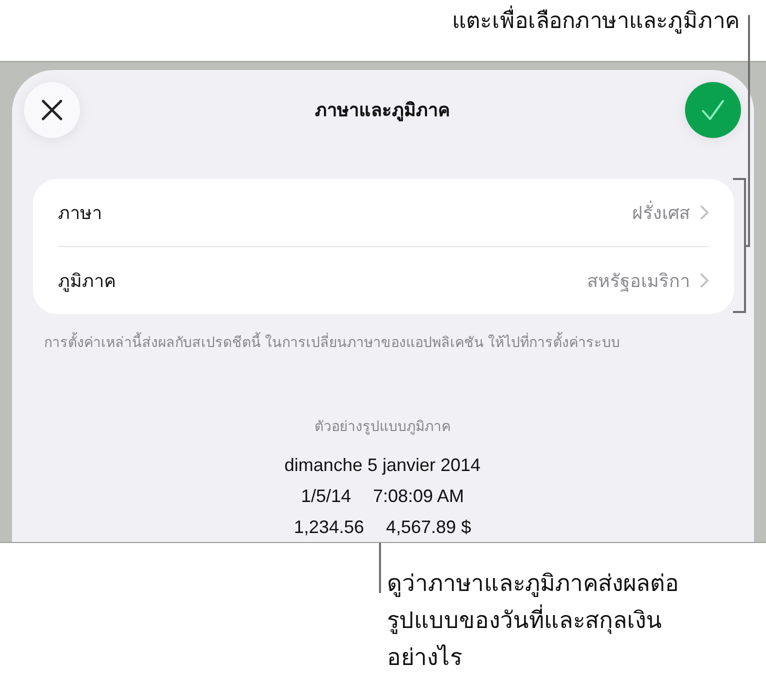  Describe the element at coordinates (380, 568) in the screenshot. I see `leader-line` at that location.